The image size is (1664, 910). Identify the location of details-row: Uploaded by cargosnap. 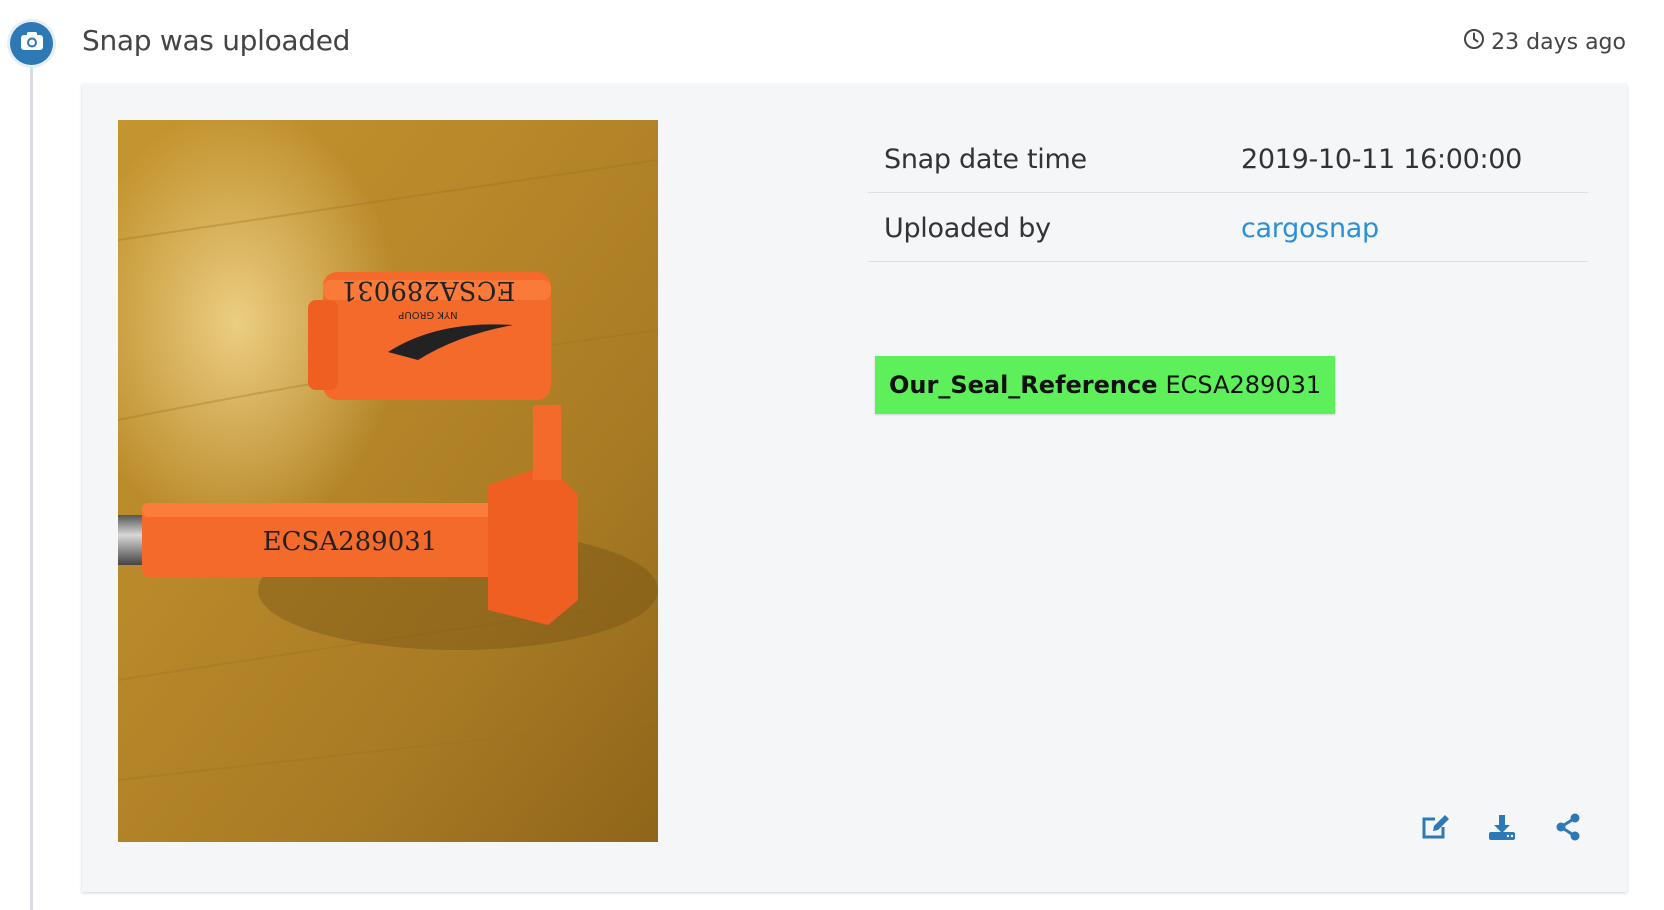
(1228, 227).